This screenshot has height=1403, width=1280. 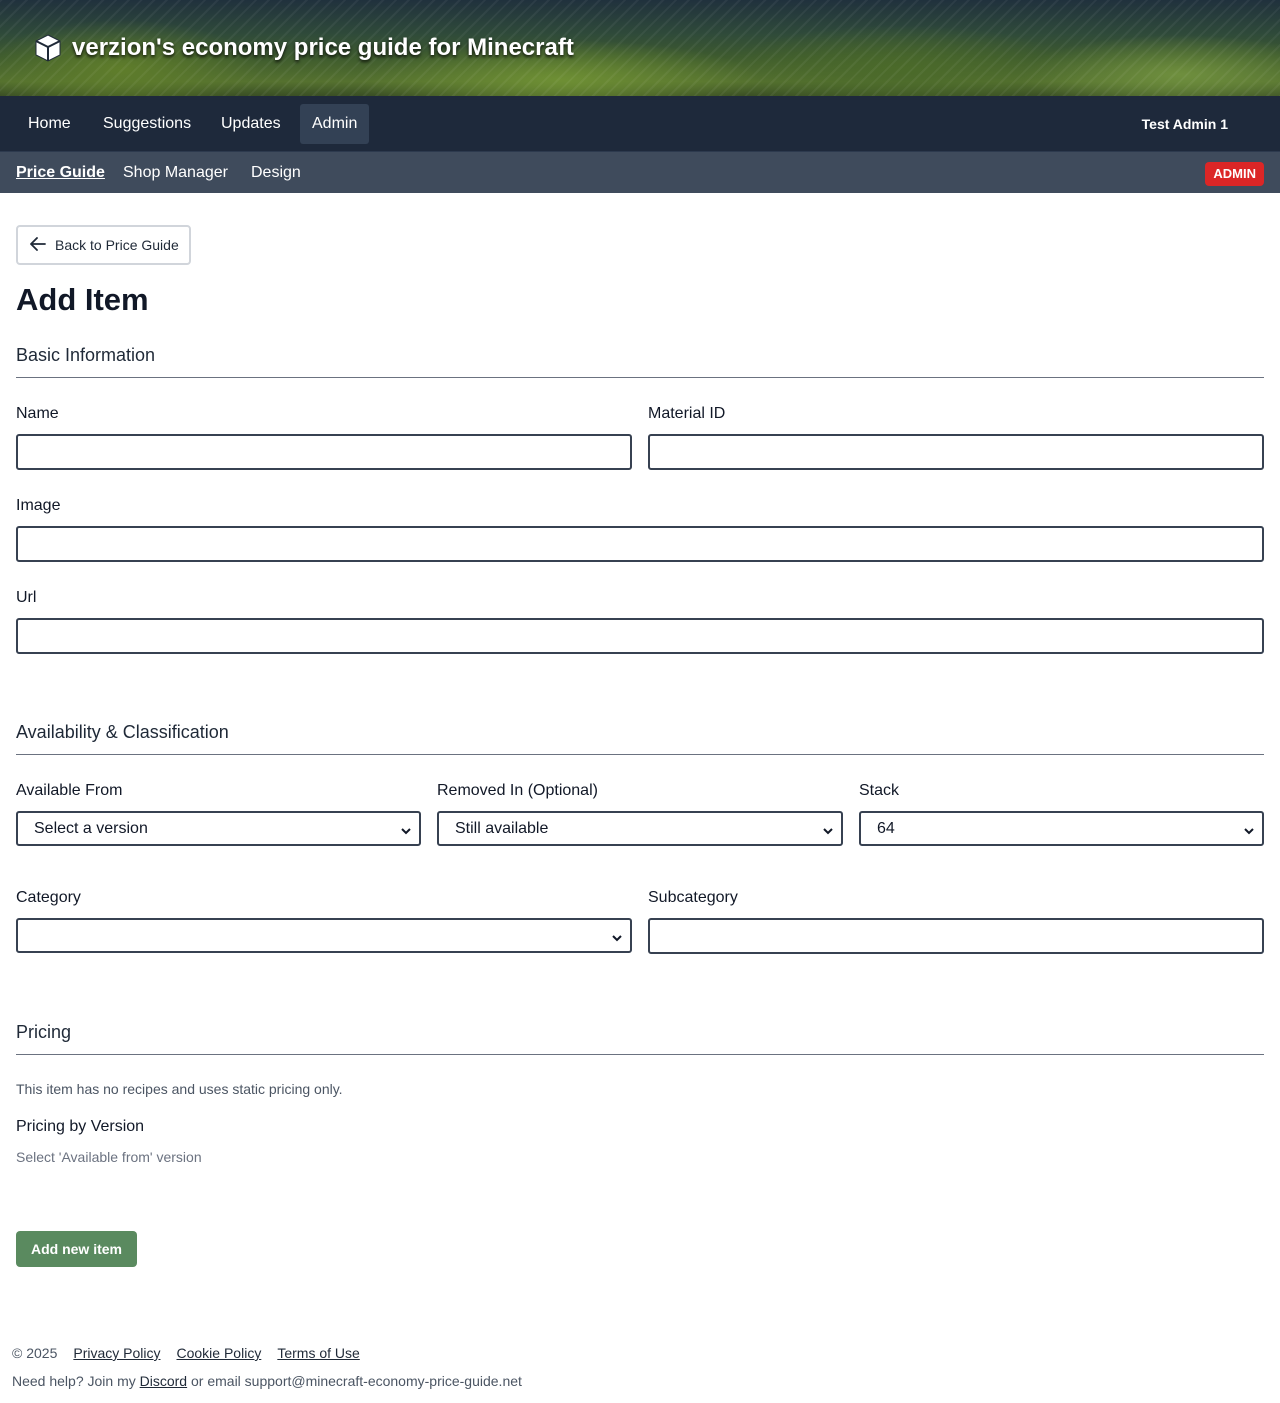 What do you see at coordinates (640, 544) in the screenshot?
I see `image-input` at bounding box center [640, 544].